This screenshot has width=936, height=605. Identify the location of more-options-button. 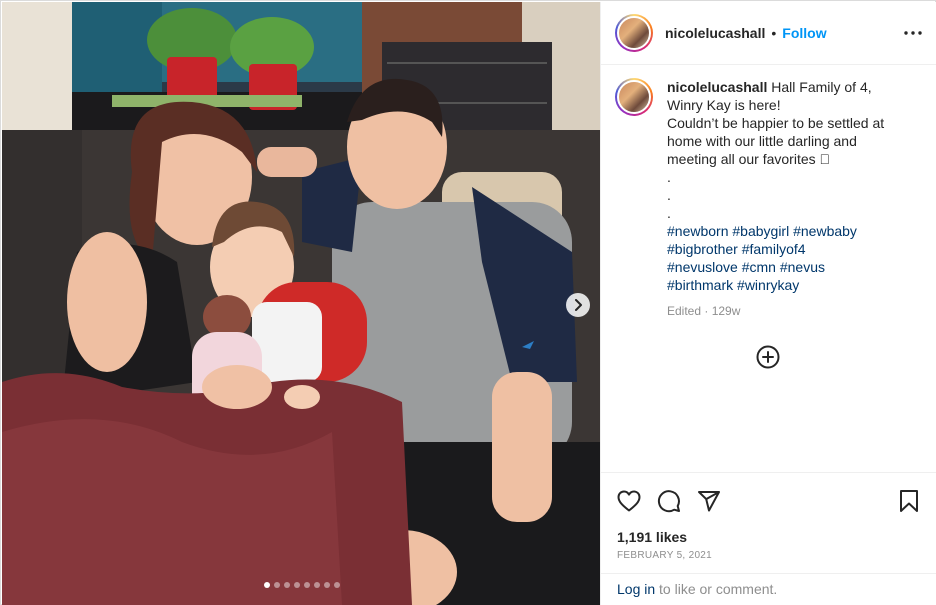
(913, 33).